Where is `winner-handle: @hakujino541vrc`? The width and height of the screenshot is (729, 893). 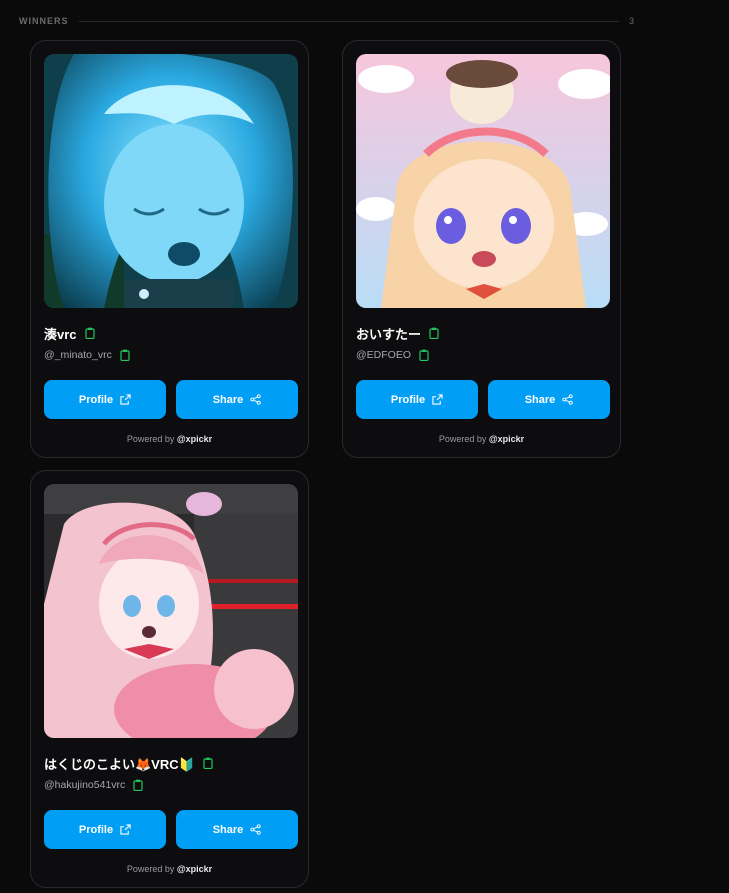 winner-handle: @hakujino541vrc is located at coordinates (85, 785).